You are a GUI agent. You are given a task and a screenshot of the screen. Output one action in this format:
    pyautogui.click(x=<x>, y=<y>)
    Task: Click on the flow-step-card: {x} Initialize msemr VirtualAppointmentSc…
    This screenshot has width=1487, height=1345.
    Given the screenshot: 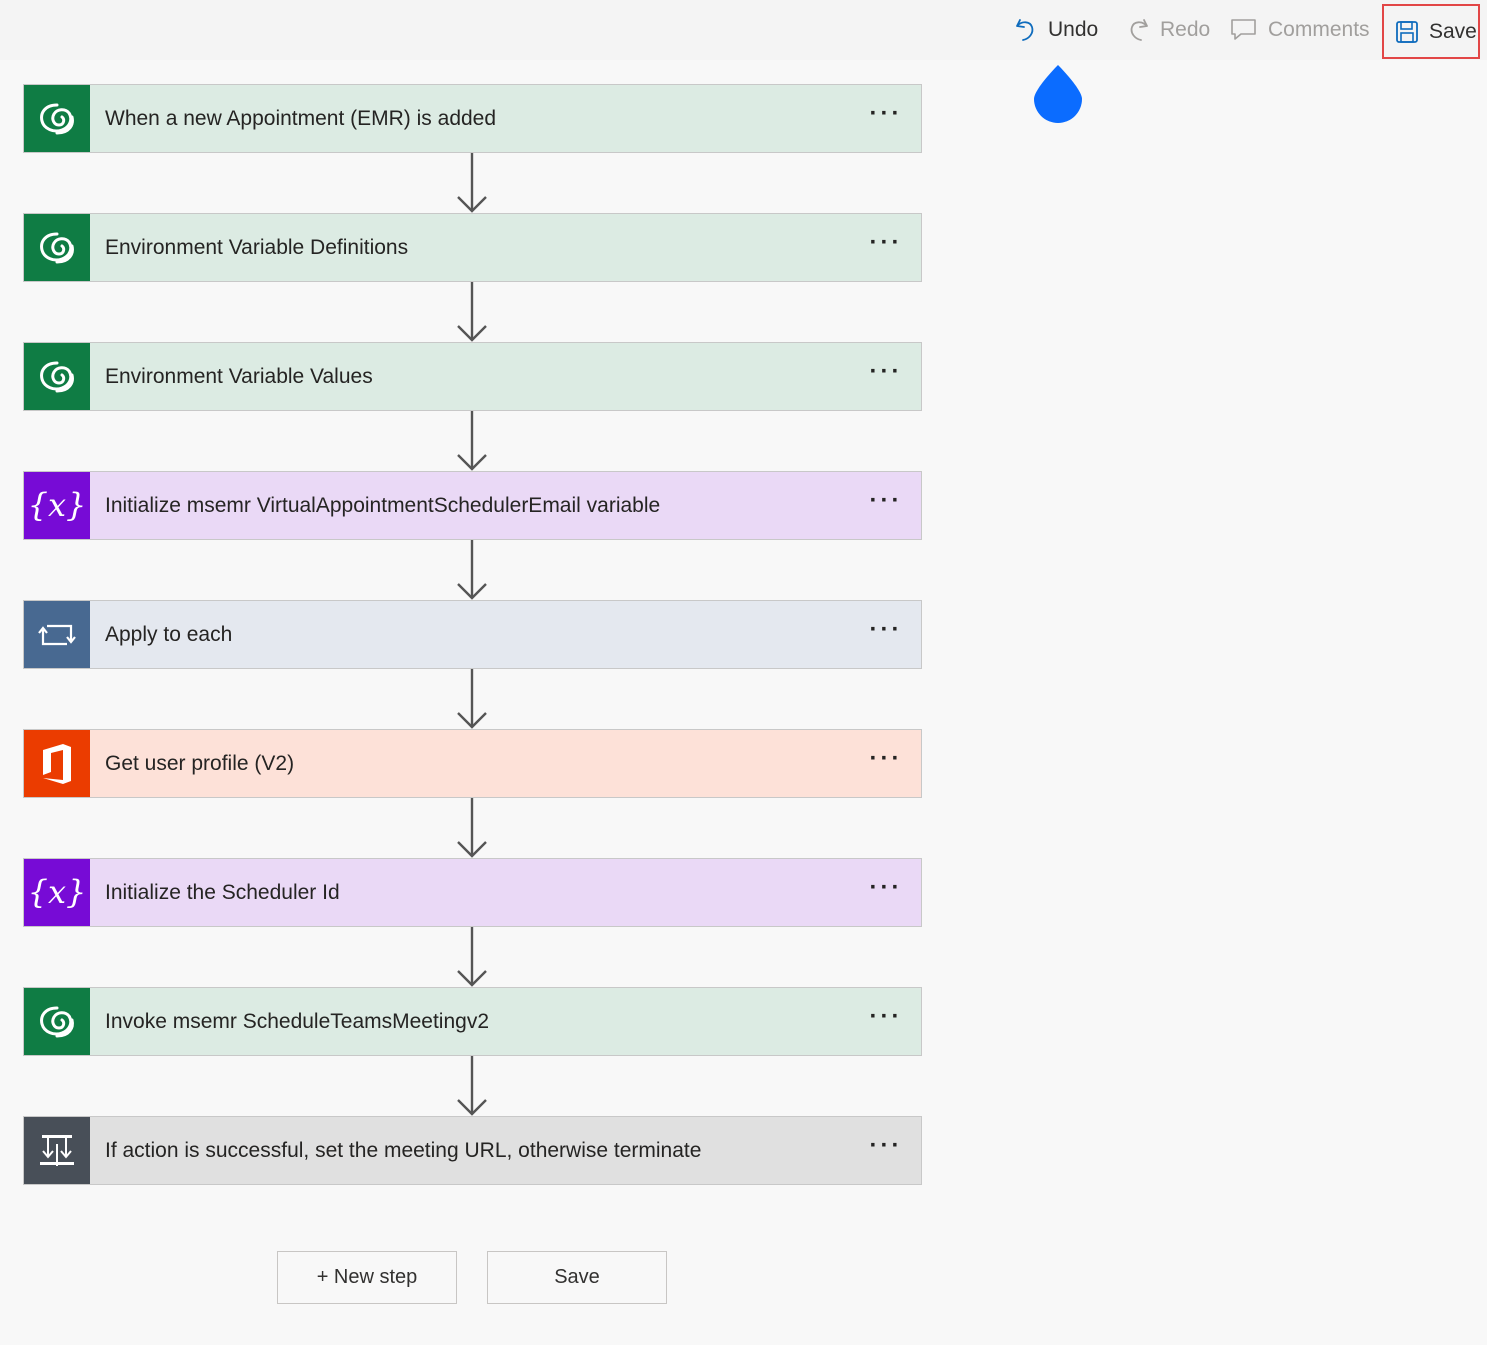 What is the action you would take?
    pyautogui.click(x=472, y=505)
    